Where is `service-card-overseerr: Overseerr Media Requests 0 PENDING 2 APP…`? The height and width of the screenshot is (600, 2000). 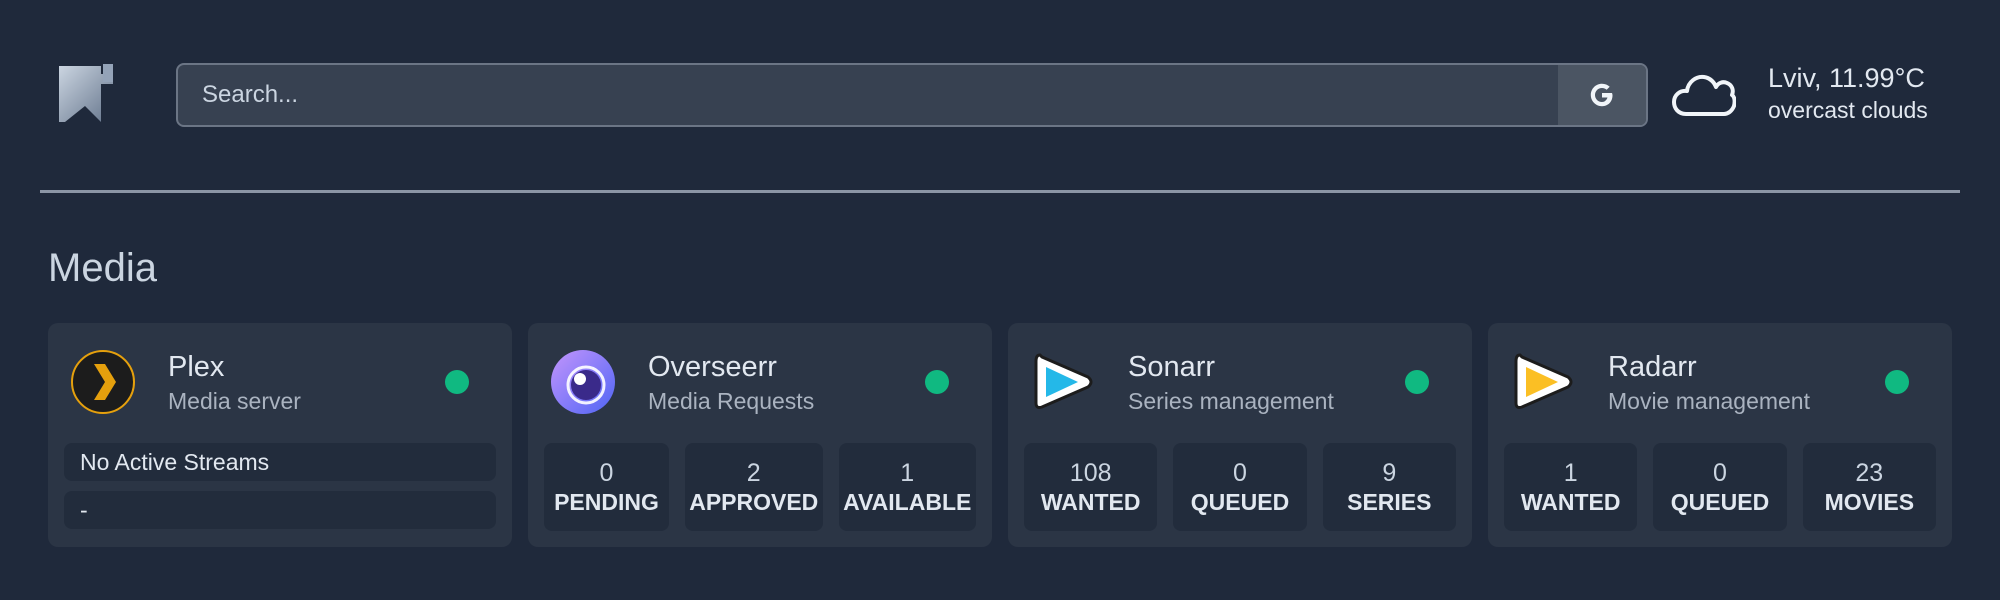
service-card-overseerr: Overseerr Media Requests 0 PENDING 2 APP… is located at coordinates (760, 435).